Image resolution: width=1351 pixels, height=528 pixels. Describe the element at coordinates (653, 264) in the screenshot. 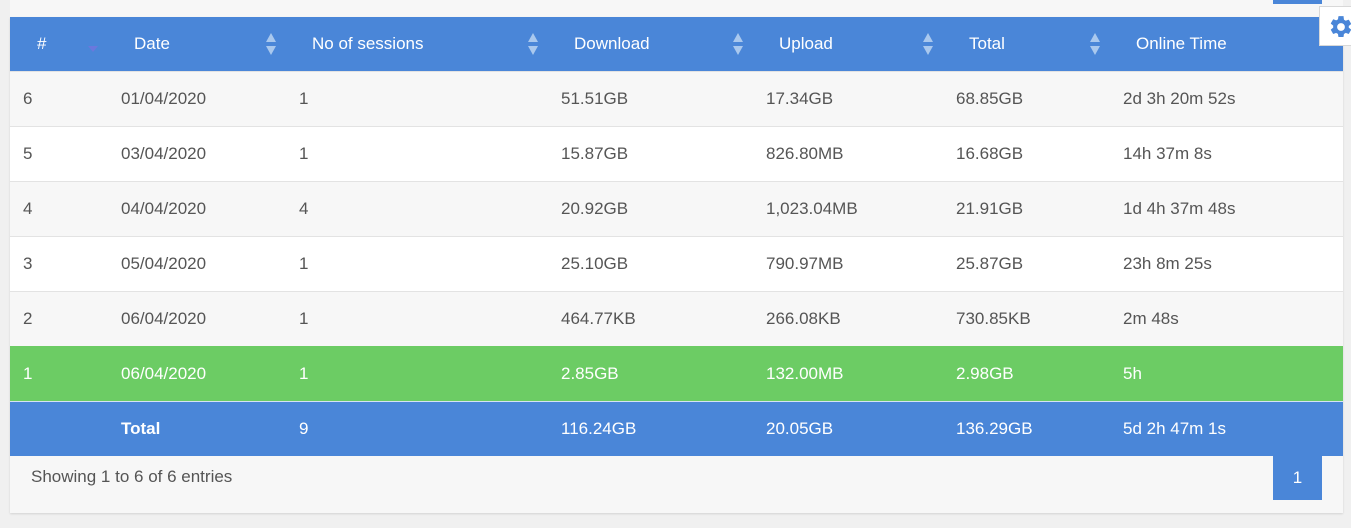

I see `cell-download: 25.10GB` at that location.